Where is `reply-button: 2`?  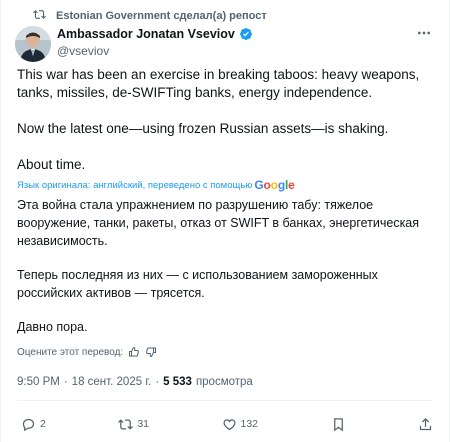 reply-button: 2 is located at coordinates (33, 424).